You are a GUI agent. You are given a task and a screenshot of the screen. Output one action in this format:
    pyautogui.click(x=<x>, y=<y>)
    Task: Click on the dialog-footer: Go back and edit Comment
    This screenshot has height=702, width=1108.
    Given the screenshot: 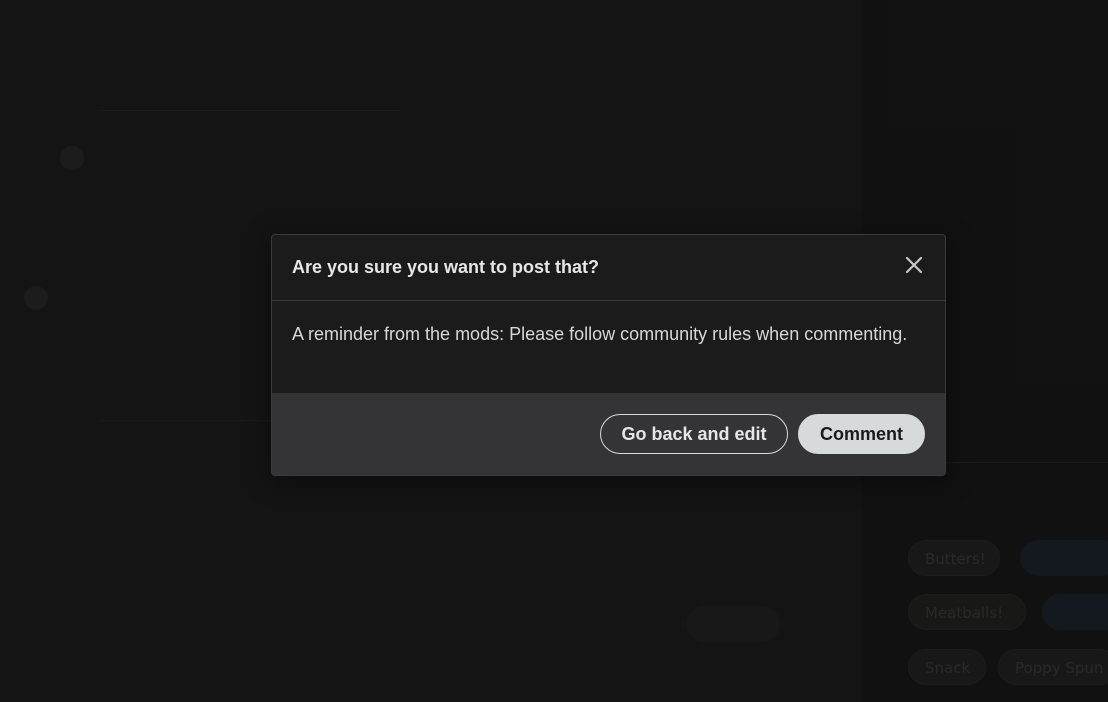 What is the action you would take?
    pyautogui.click(x=608, y=434)
    